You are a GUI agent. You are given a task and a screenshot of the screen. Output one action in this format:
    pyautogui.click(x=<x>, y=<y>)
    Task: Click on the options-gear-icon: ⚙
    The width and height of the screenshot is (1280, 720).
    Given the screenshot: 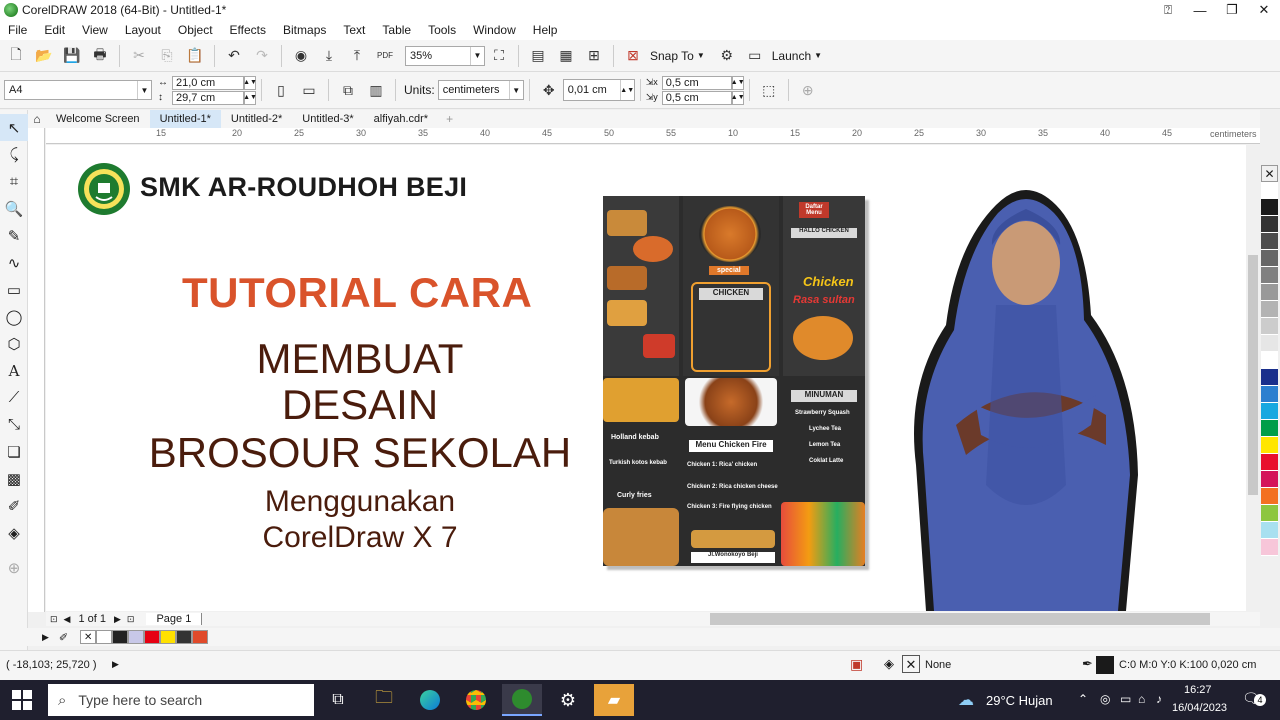 What is the action you would take?
    pyautogui.click(x=727, y=56)
    